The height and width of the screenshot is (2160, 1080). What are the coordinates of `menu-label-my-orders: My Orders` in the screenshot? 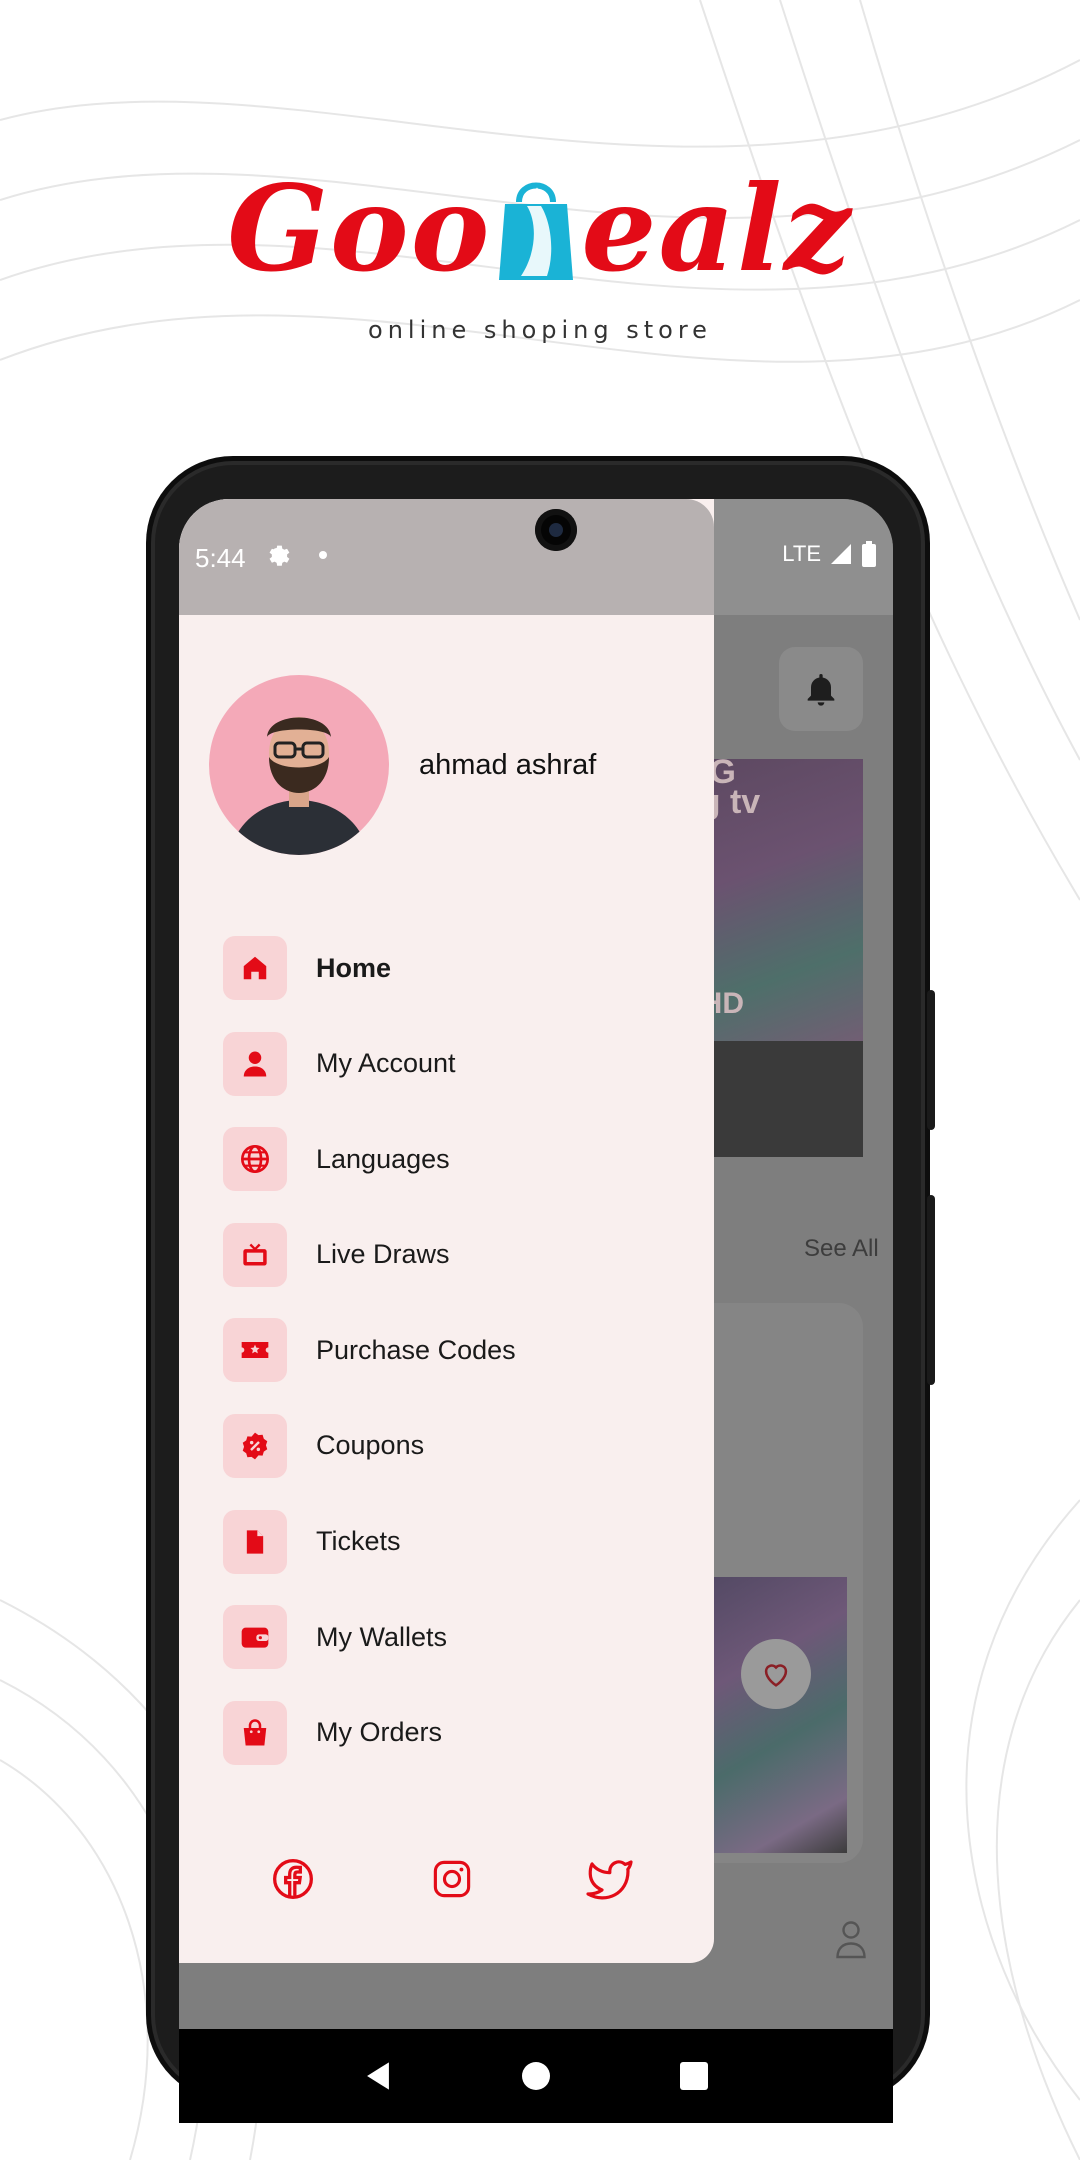 It's located at (379, 1732).